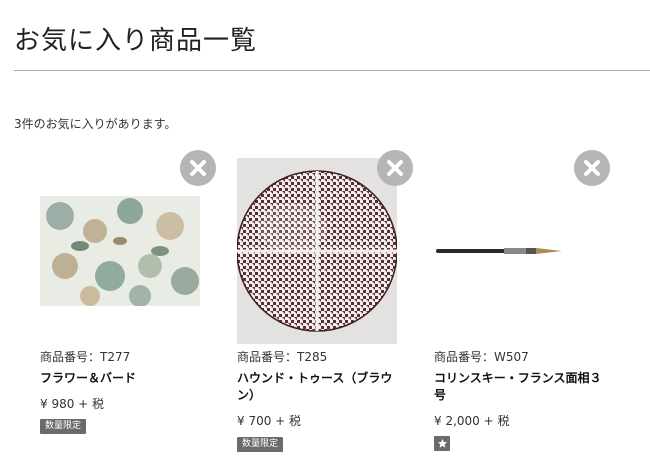 Image resolution: width=650 pixels, height=475 pixels. Describe the element at coordinates (72, 404) in the screenshot. I see `product-price: ¥ 980 + 税` at that location.